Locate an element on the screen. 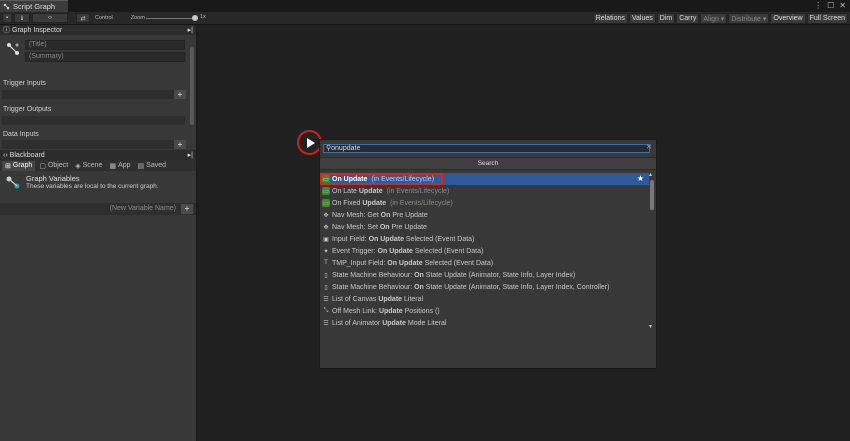 The height and width of the screenshot is (441, 850). result-item: ✥ Nav Mesh: Get On Pre Update is located at coordinates (484, 215).